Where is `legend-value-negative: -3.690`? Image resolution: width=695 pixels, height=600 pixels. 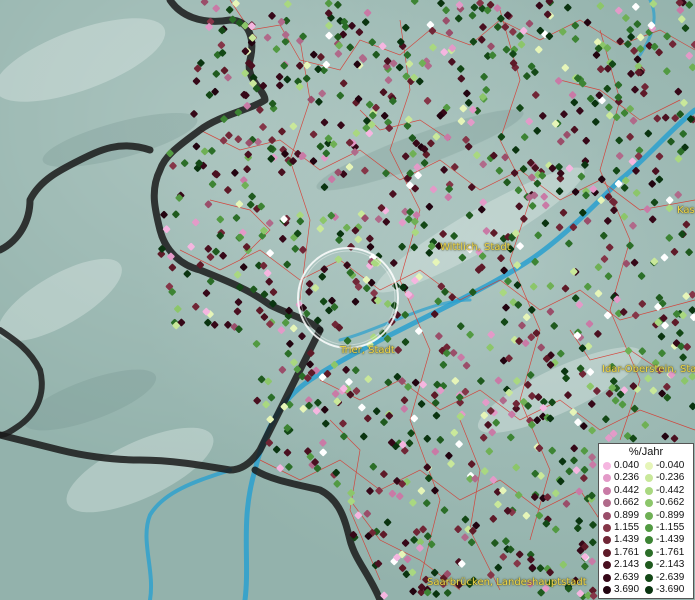 legend-value-negative: -3.690 is located at coordinates (670, 589).